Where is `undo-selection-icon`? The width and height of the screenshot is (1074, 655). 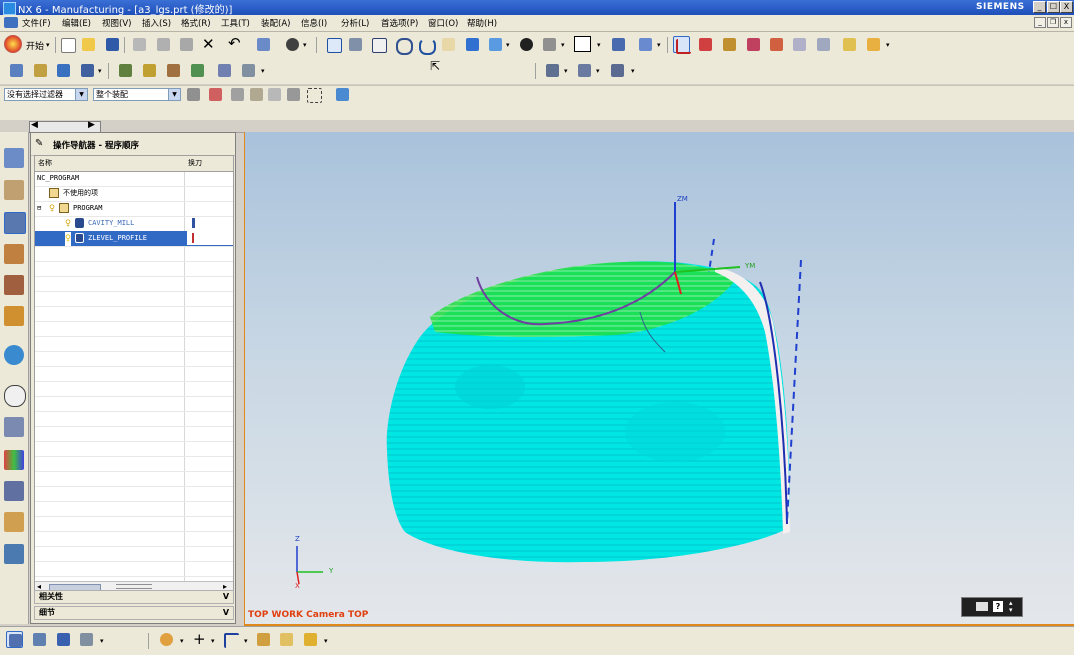
undo-selection-icon is located at coordinates (237, 94).